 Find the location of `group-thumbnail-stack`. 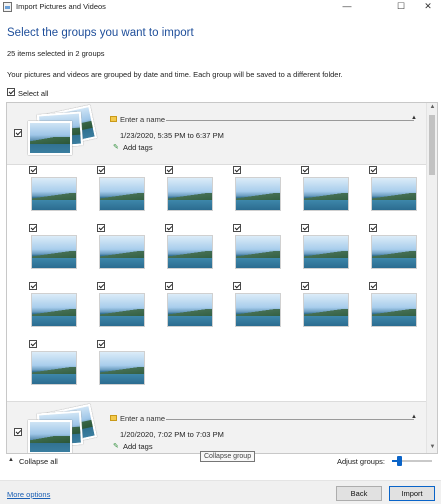

group-thumbnail-stack is located at coordinates (64, 133).